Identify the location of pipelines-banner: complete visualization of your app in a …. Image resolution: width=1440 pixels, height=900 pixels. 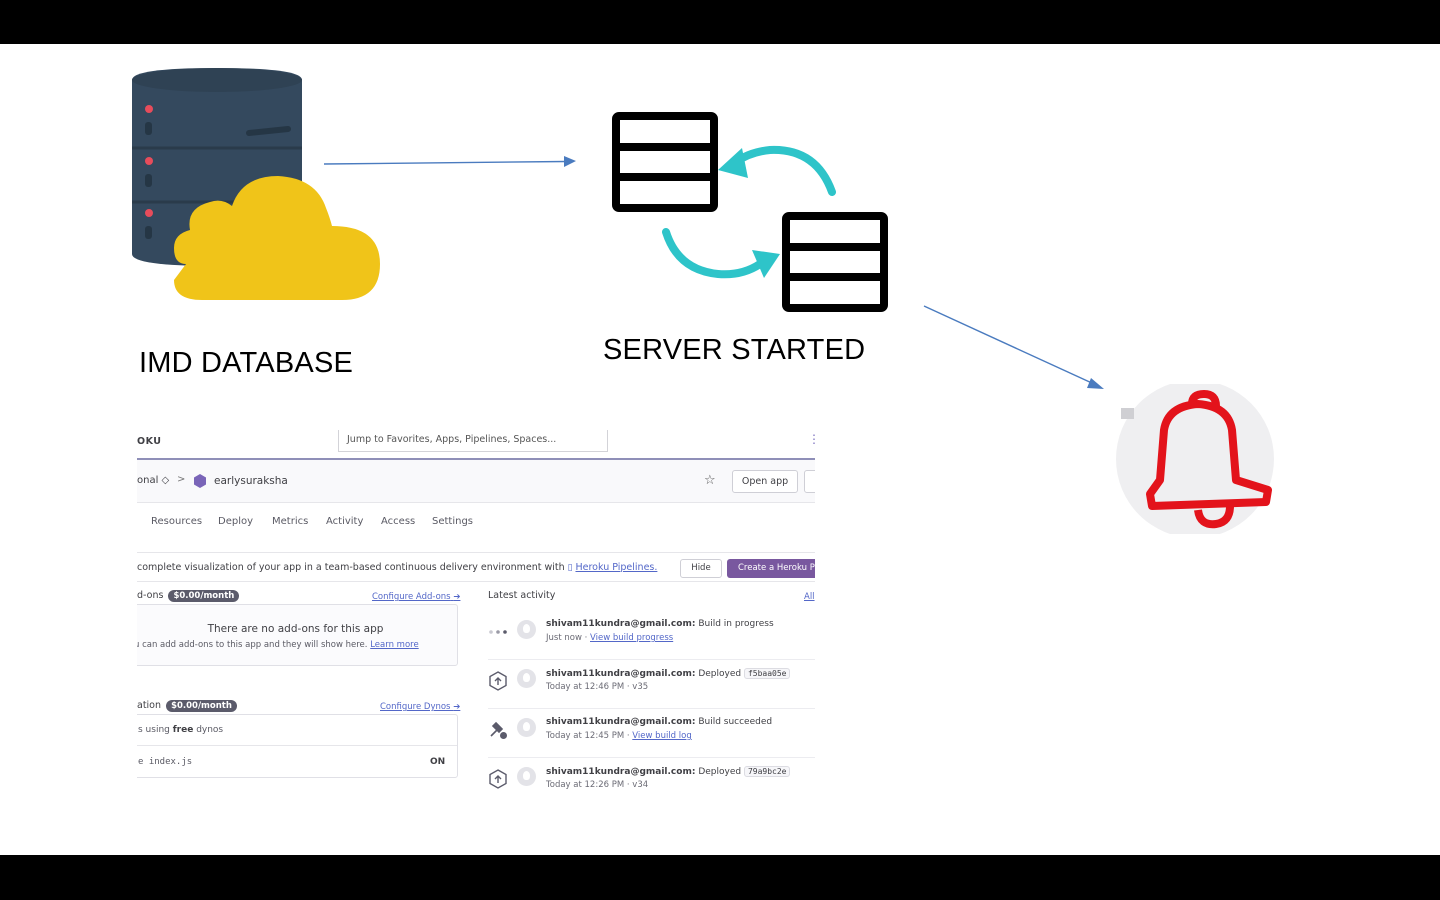
(476, 567).